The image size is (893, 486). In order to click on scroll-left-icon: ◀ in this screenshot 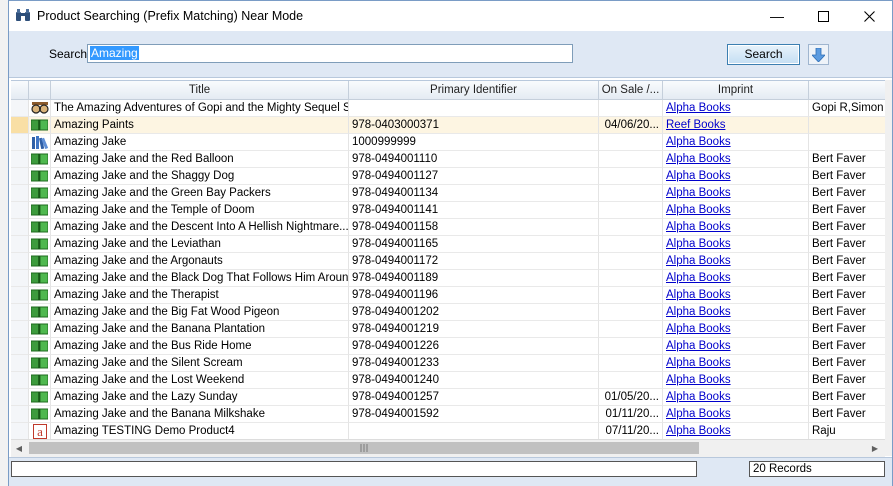, I will do `click(19, 448)`.